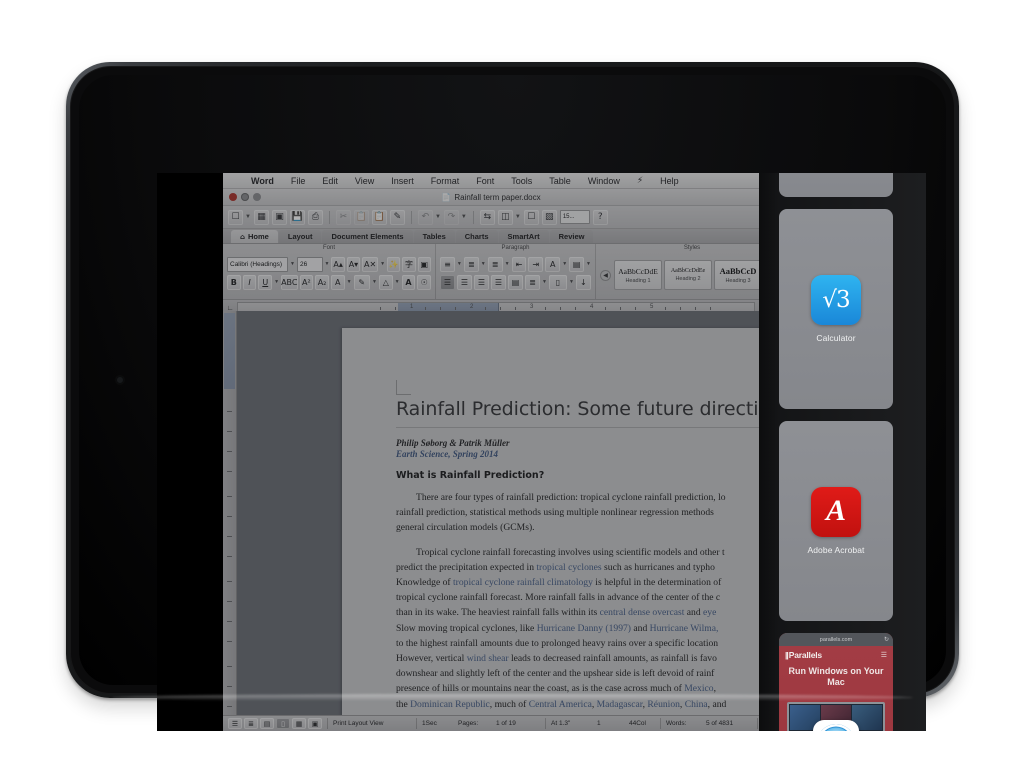  Describe the element at coordinates (464, 217) in the screenshot. I see `redo-chevron-down-icon: ▼` at that location.